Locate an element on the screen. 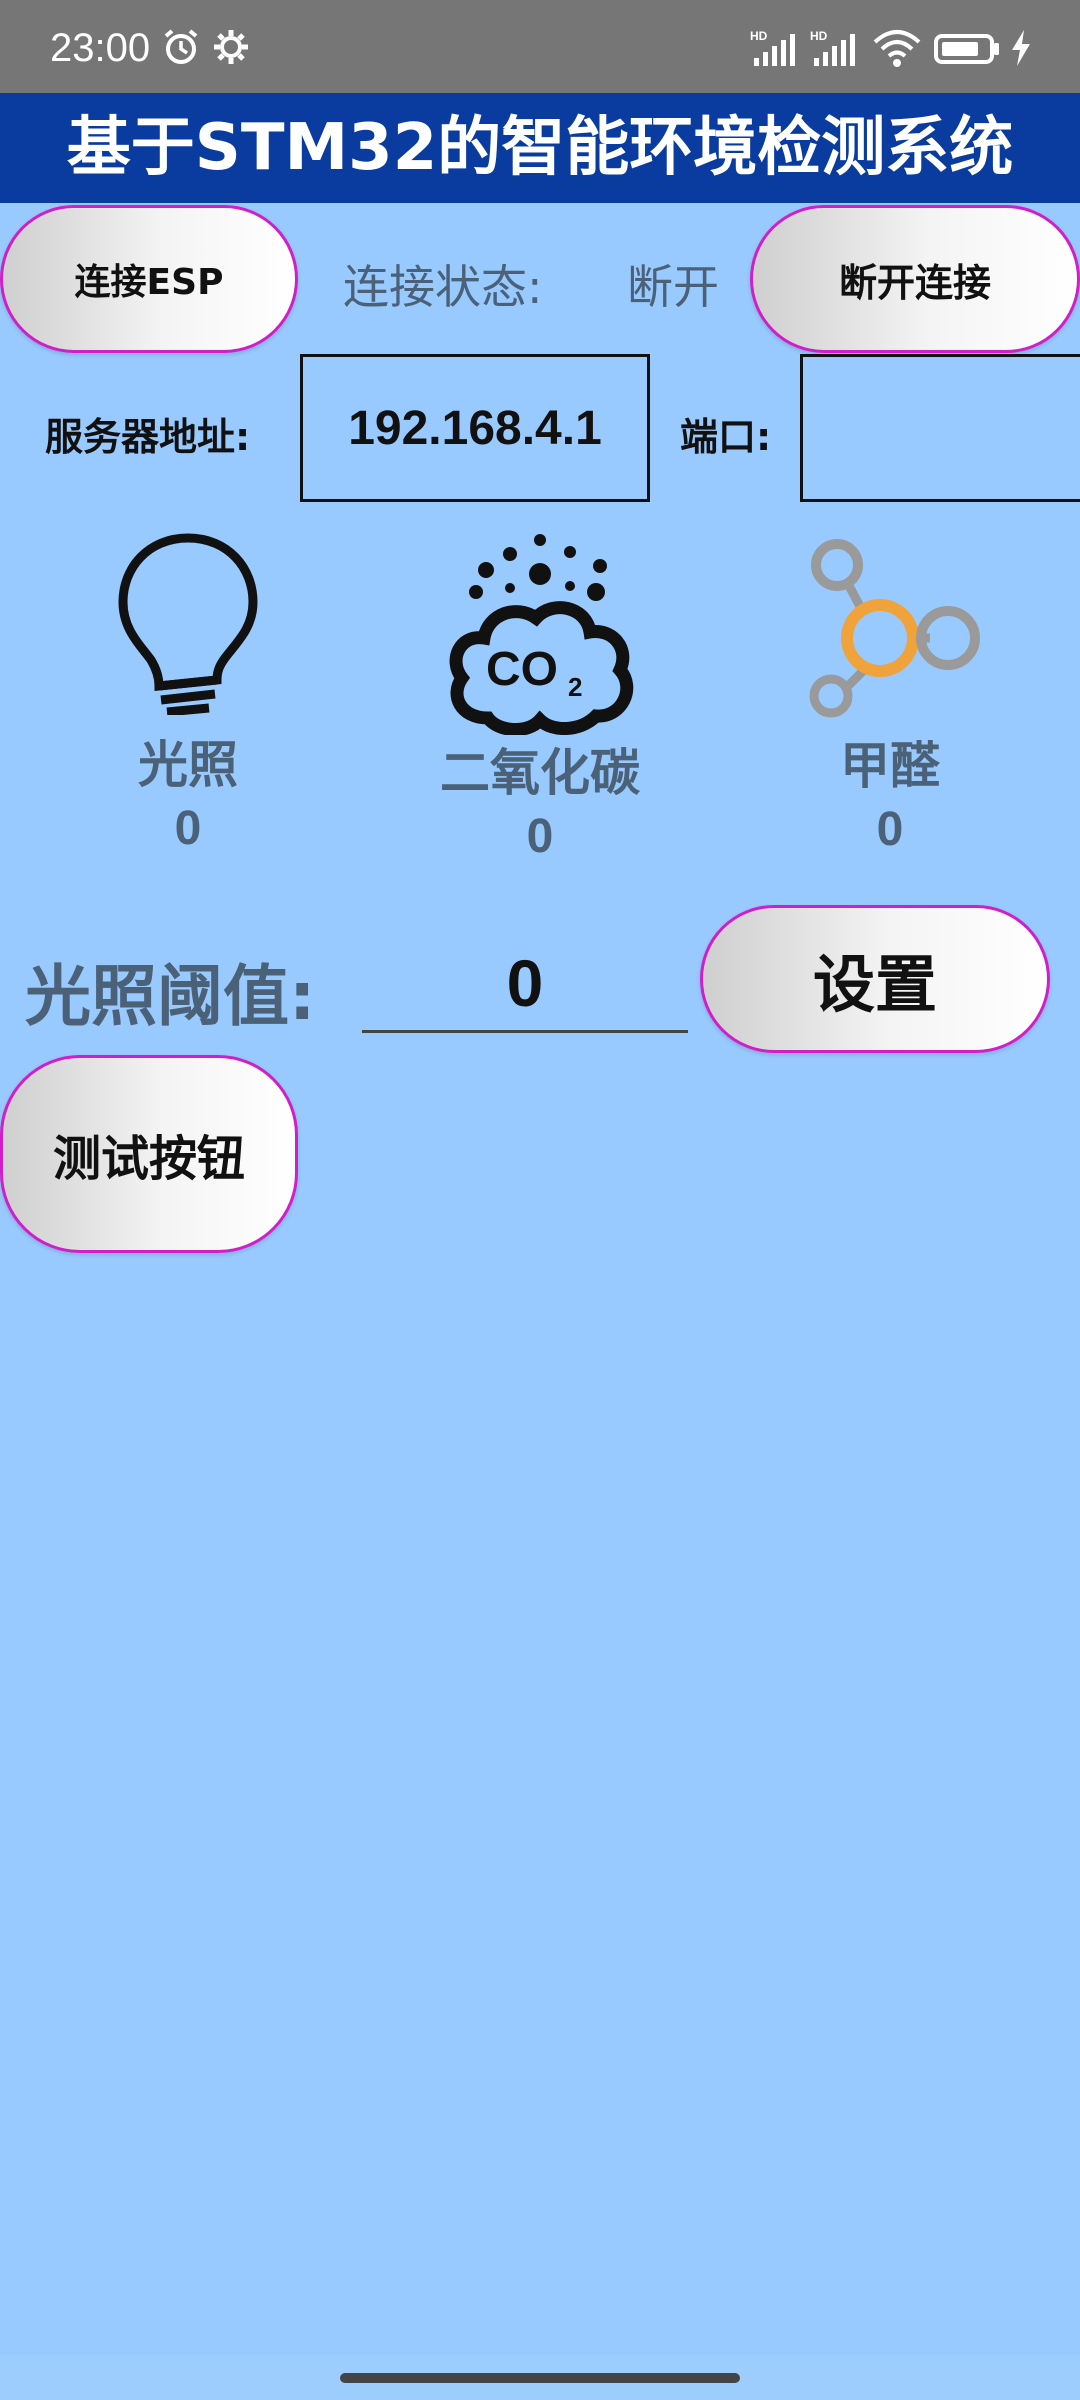 Image resolution: width=1080 pixels, height=2400 pixels. app-title: 基于STM32的智能环境检测系统 is located at coordinates (540, 148).